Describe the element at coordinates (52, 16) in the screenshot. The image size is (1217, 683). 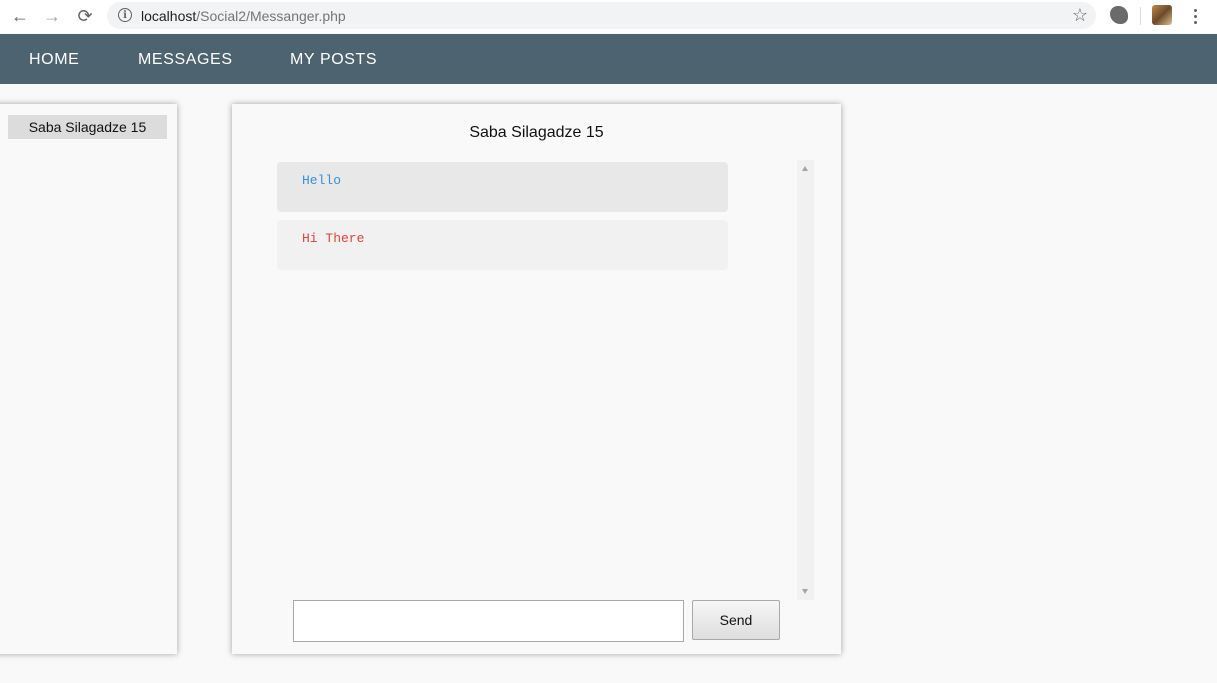
I see `forward-icon: →` at that location.